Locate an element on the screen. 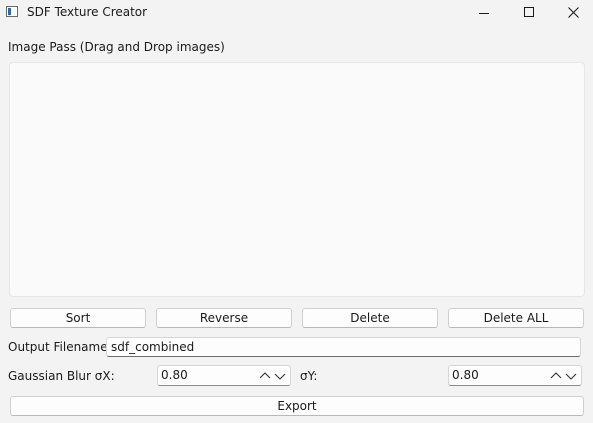 This screenshot has height=423, width=593. blur-y-value: 0.80 is located at coordinates (465, 375).